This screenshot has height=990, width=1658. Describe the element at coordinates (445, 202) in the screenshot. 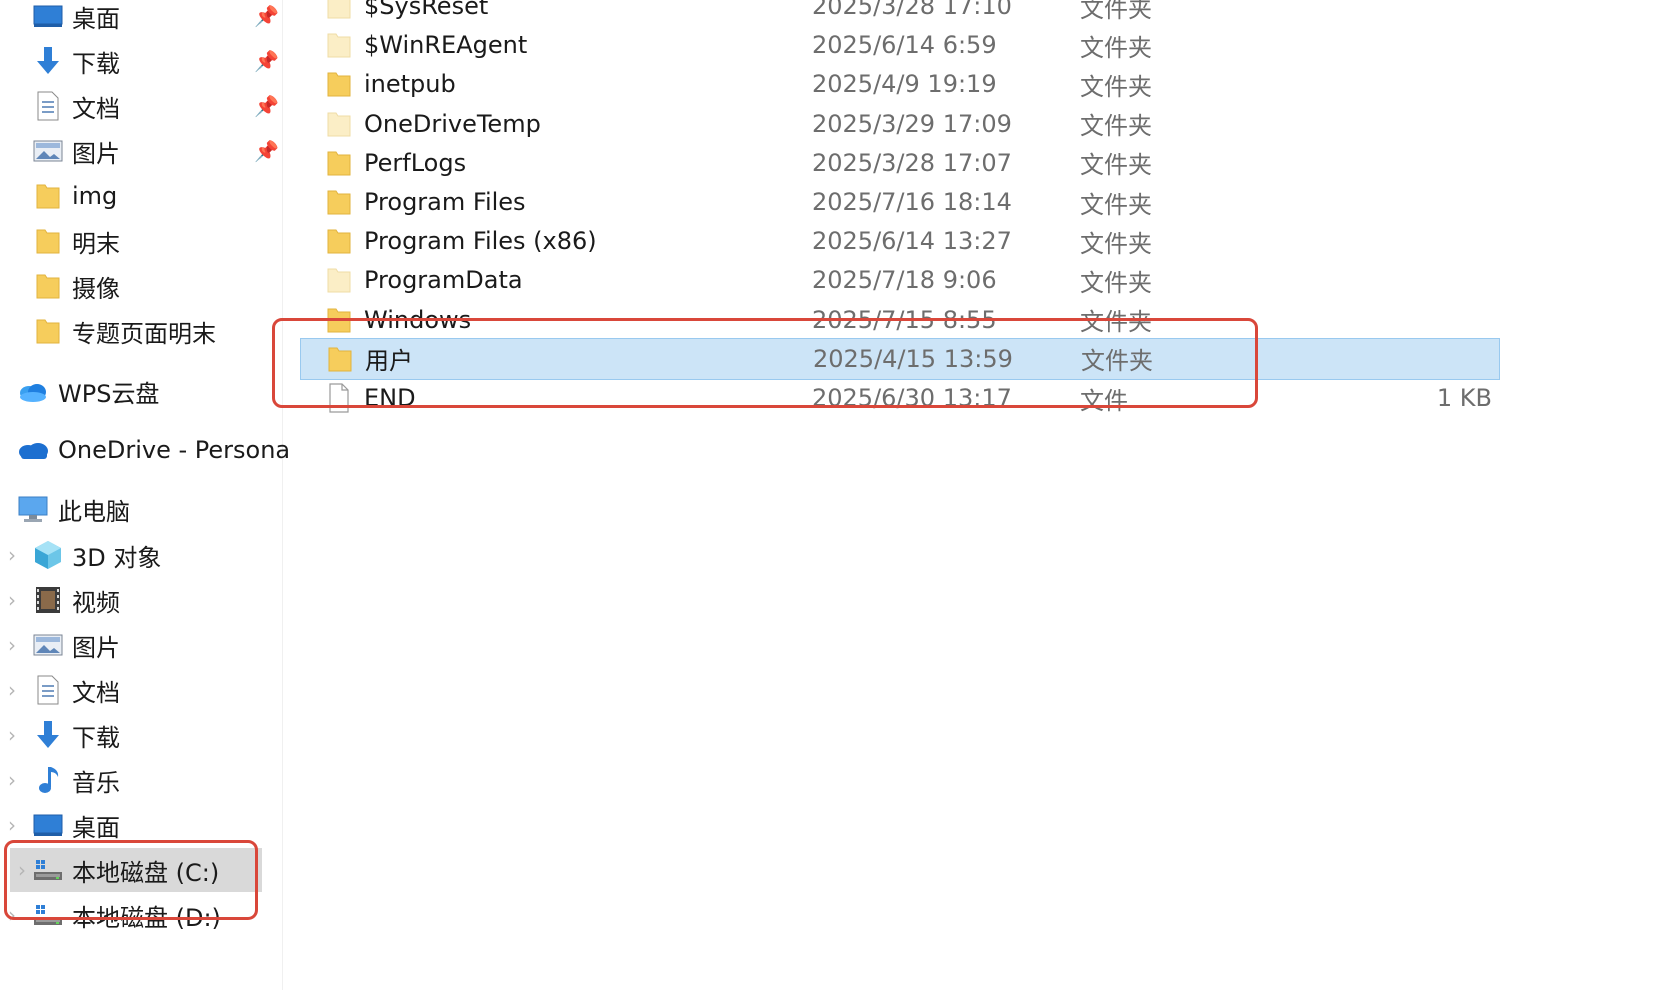

I see `file-name: Program Files` at that location.